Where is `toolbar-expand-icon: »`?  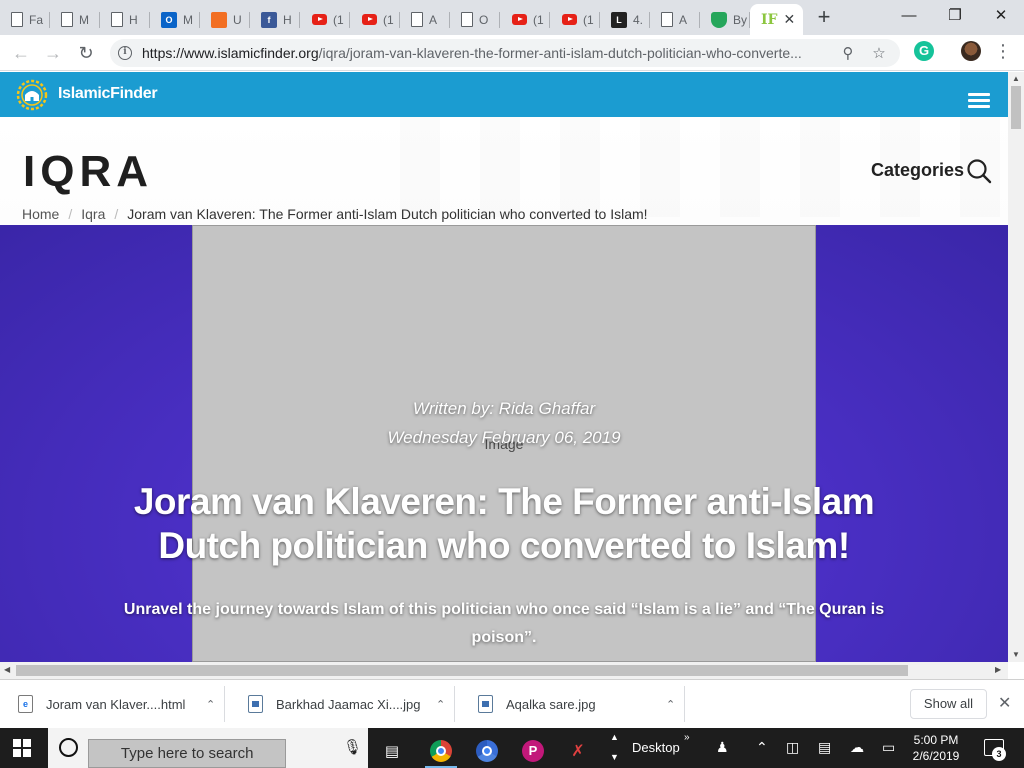 toolbar-expand-icon: » is located at coordinates (687, 737).